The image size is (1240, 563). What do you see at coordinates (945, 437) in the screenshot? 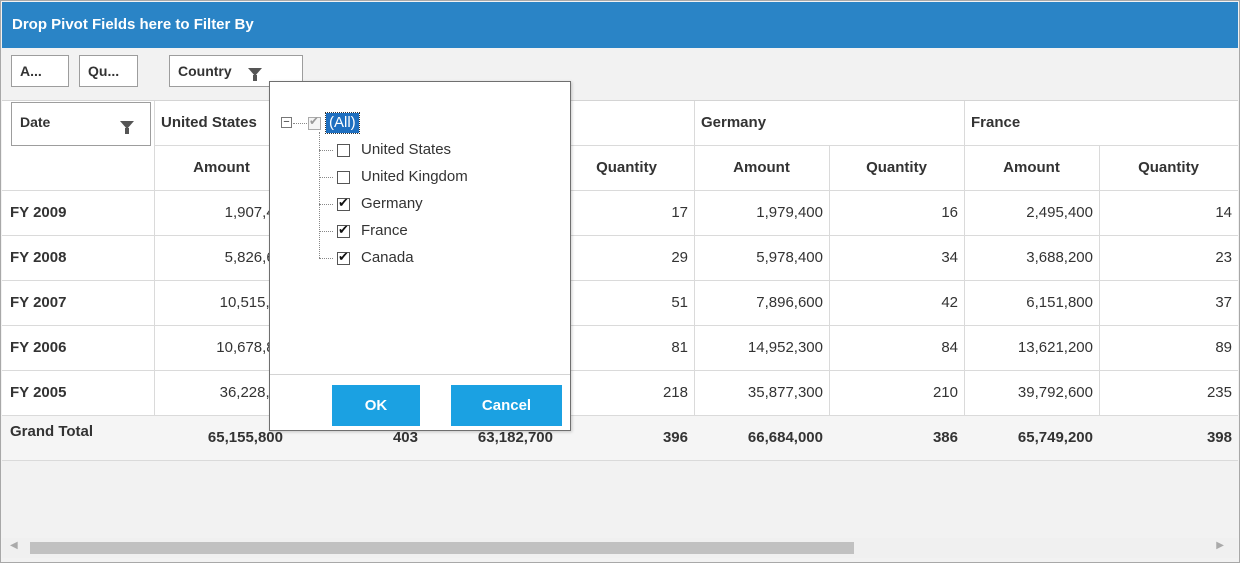
I see `grand-total-de-quantity: 386` at bounding box center [945, 437].